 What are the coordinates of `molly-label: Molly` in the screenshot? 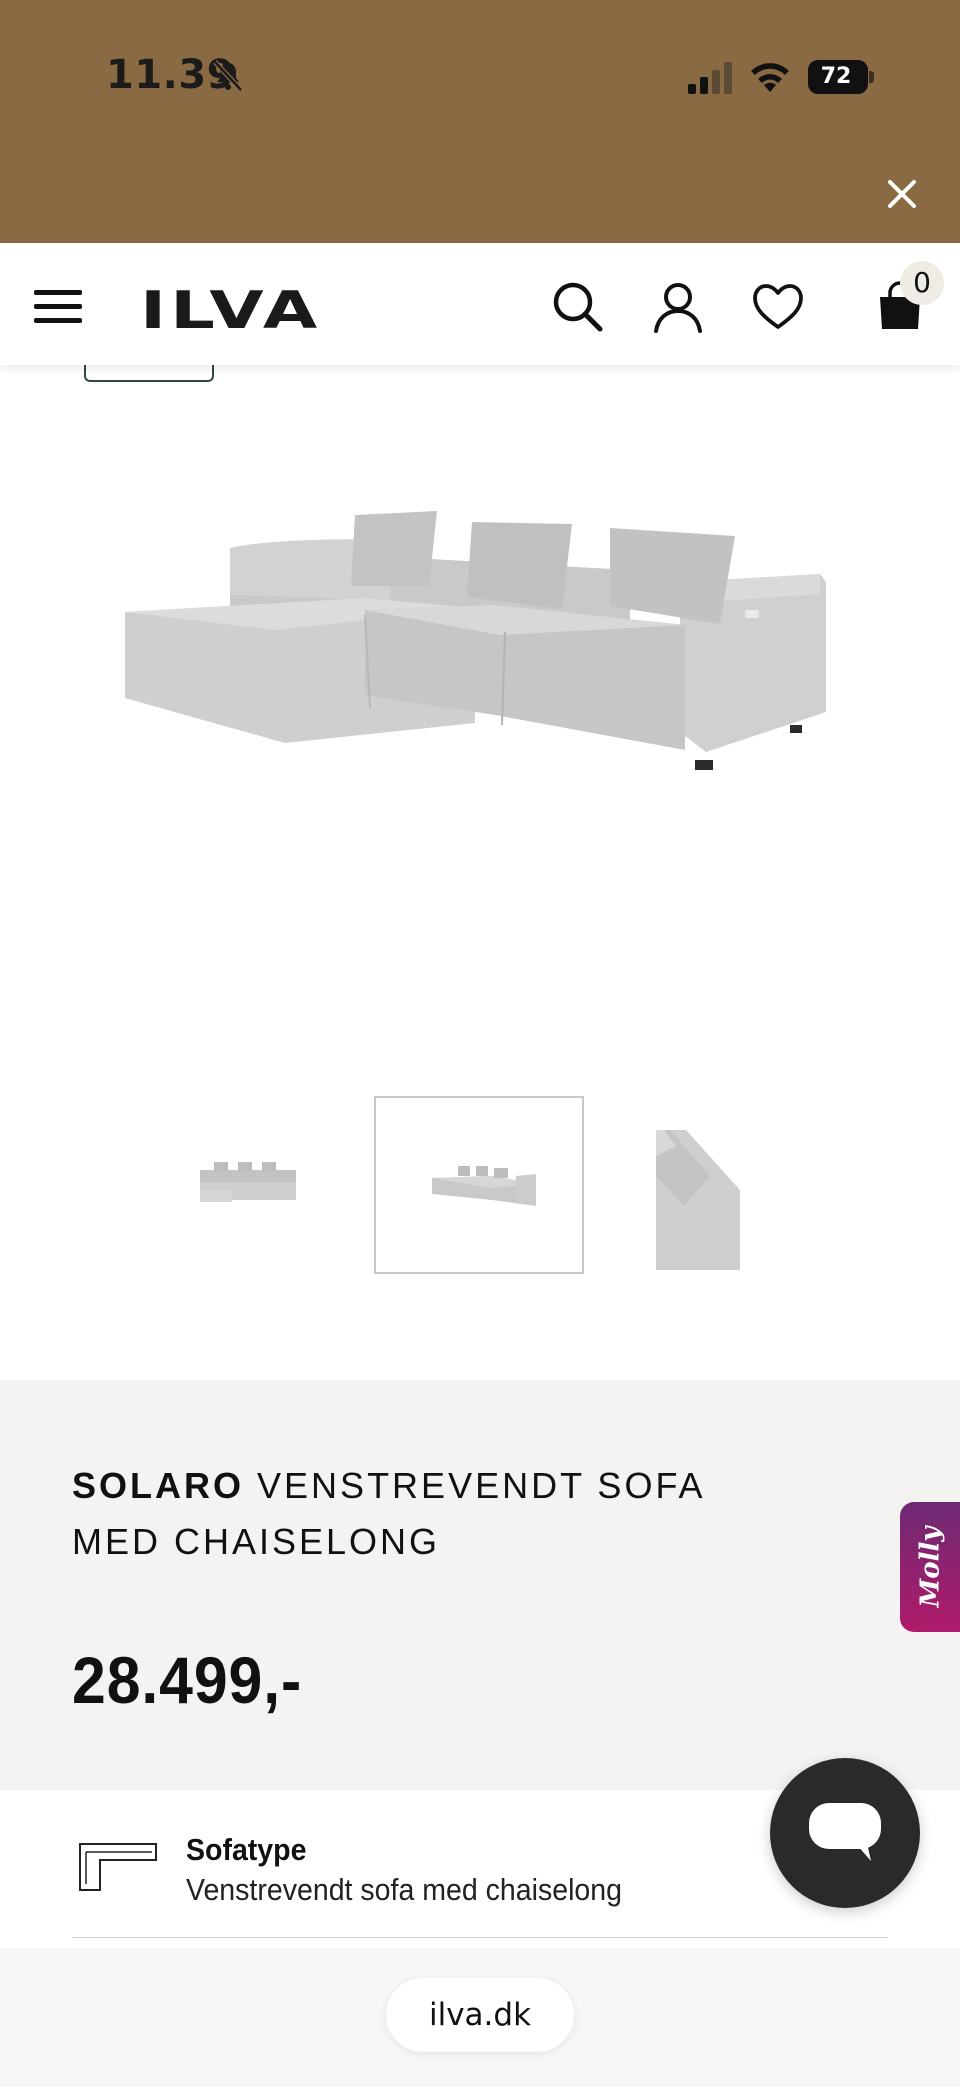 It's located at (930, 1567).